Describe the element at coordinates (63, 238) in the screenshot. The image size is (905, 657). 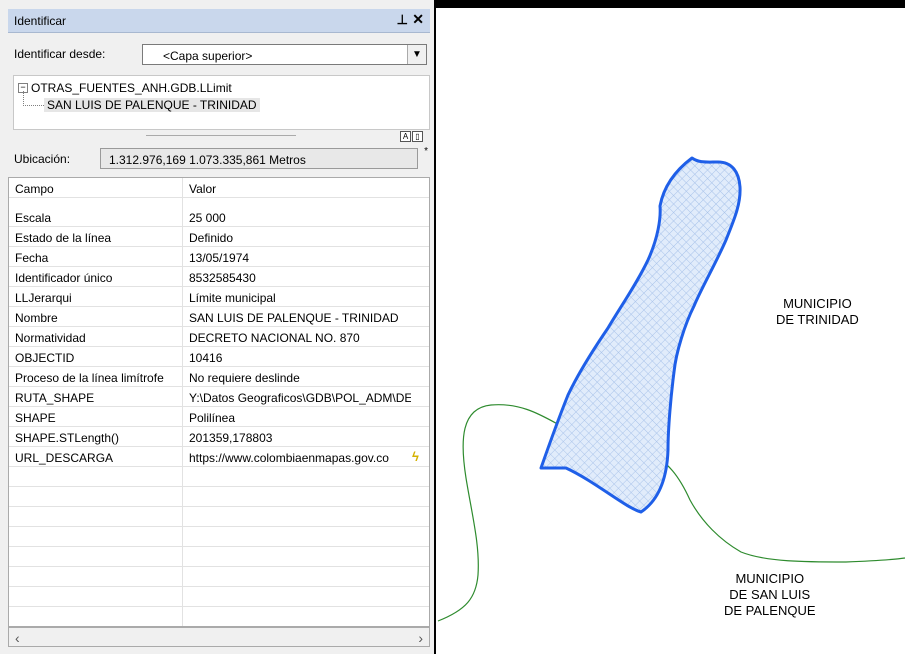
I see `field-name: Estado de la línea` at that location.